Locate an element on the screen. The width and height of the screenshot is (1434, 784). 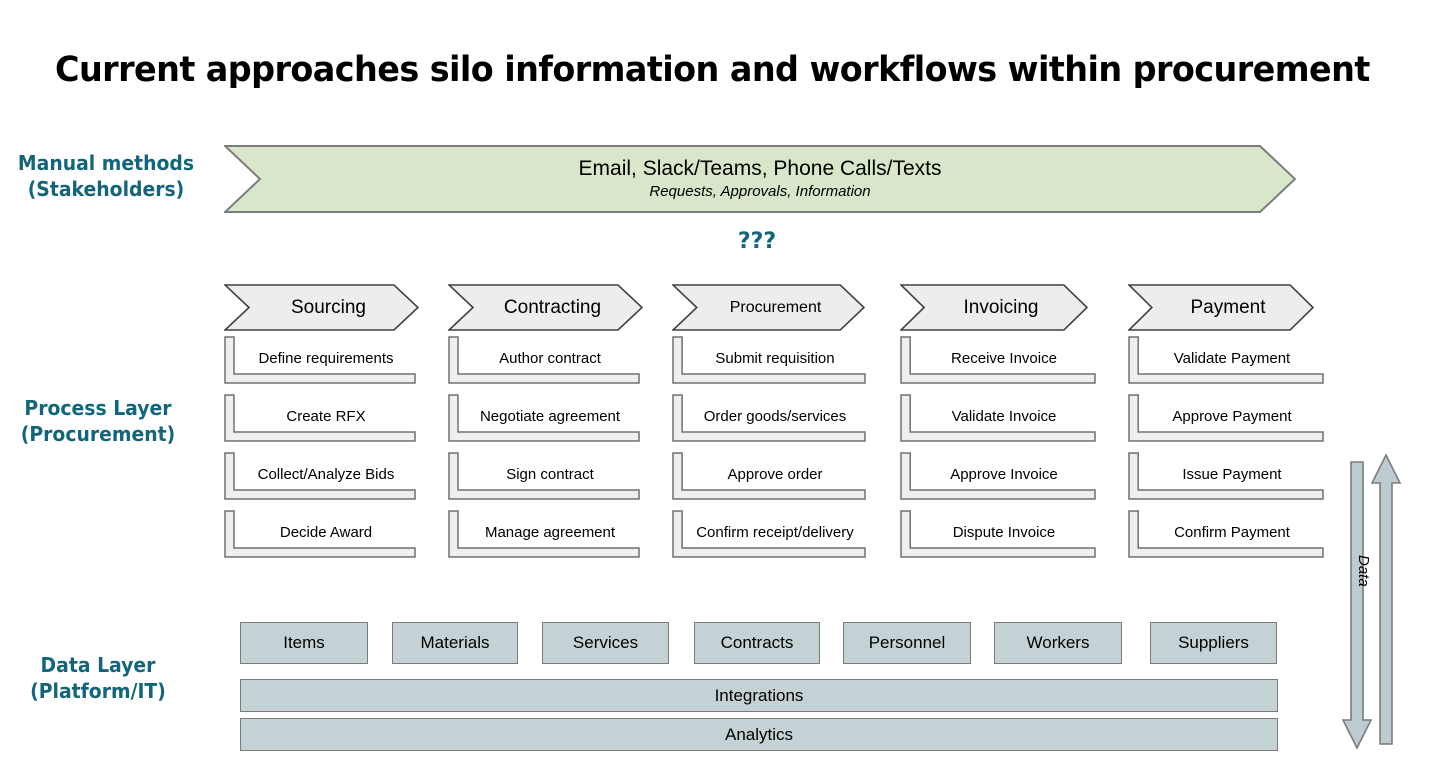
process-step: Dispute Invoice is located at coordinates (998, 536).